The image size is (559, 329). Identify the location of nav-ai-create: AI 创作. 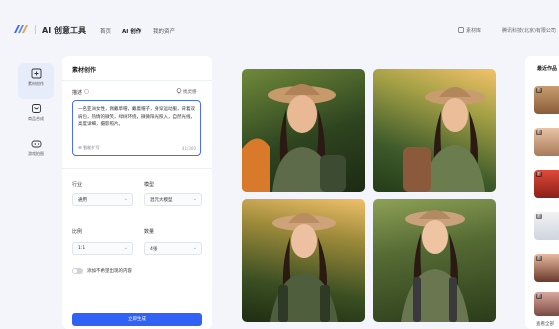
(131, 31).